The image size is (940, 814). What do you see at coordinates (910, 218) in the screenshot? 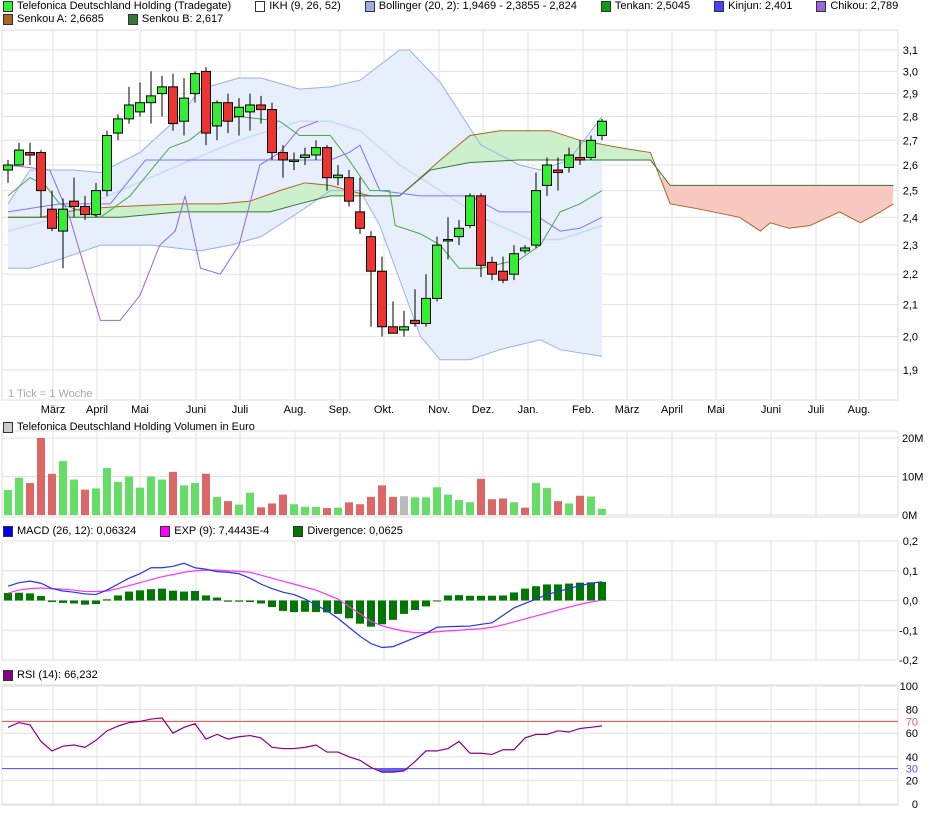
I see `y-tick-label: 2,4` at bounding box center [910, 218].